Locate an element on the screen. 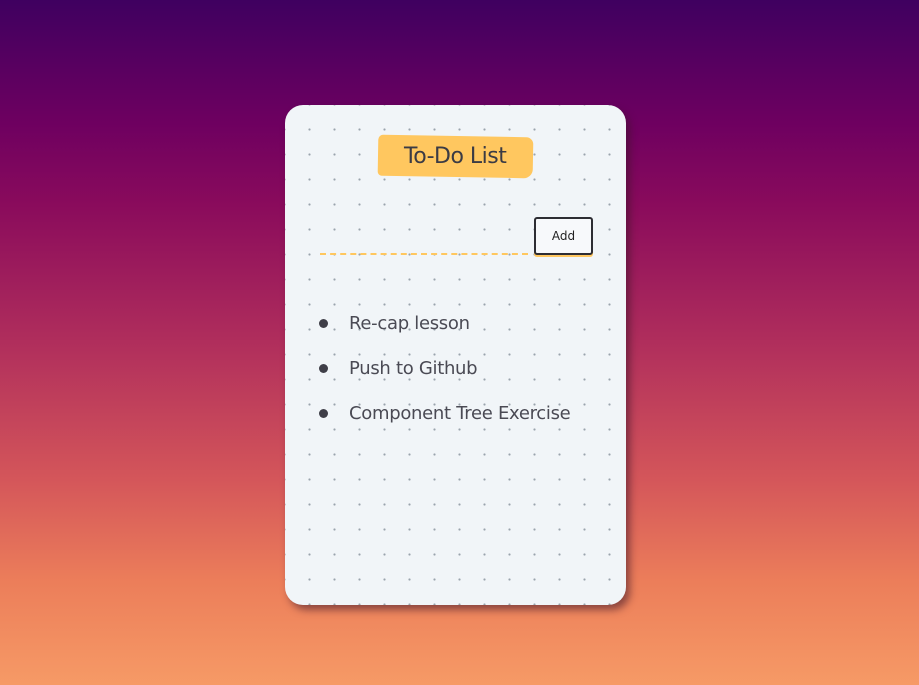  todo-form: Add is located at coordinates (457, 239).